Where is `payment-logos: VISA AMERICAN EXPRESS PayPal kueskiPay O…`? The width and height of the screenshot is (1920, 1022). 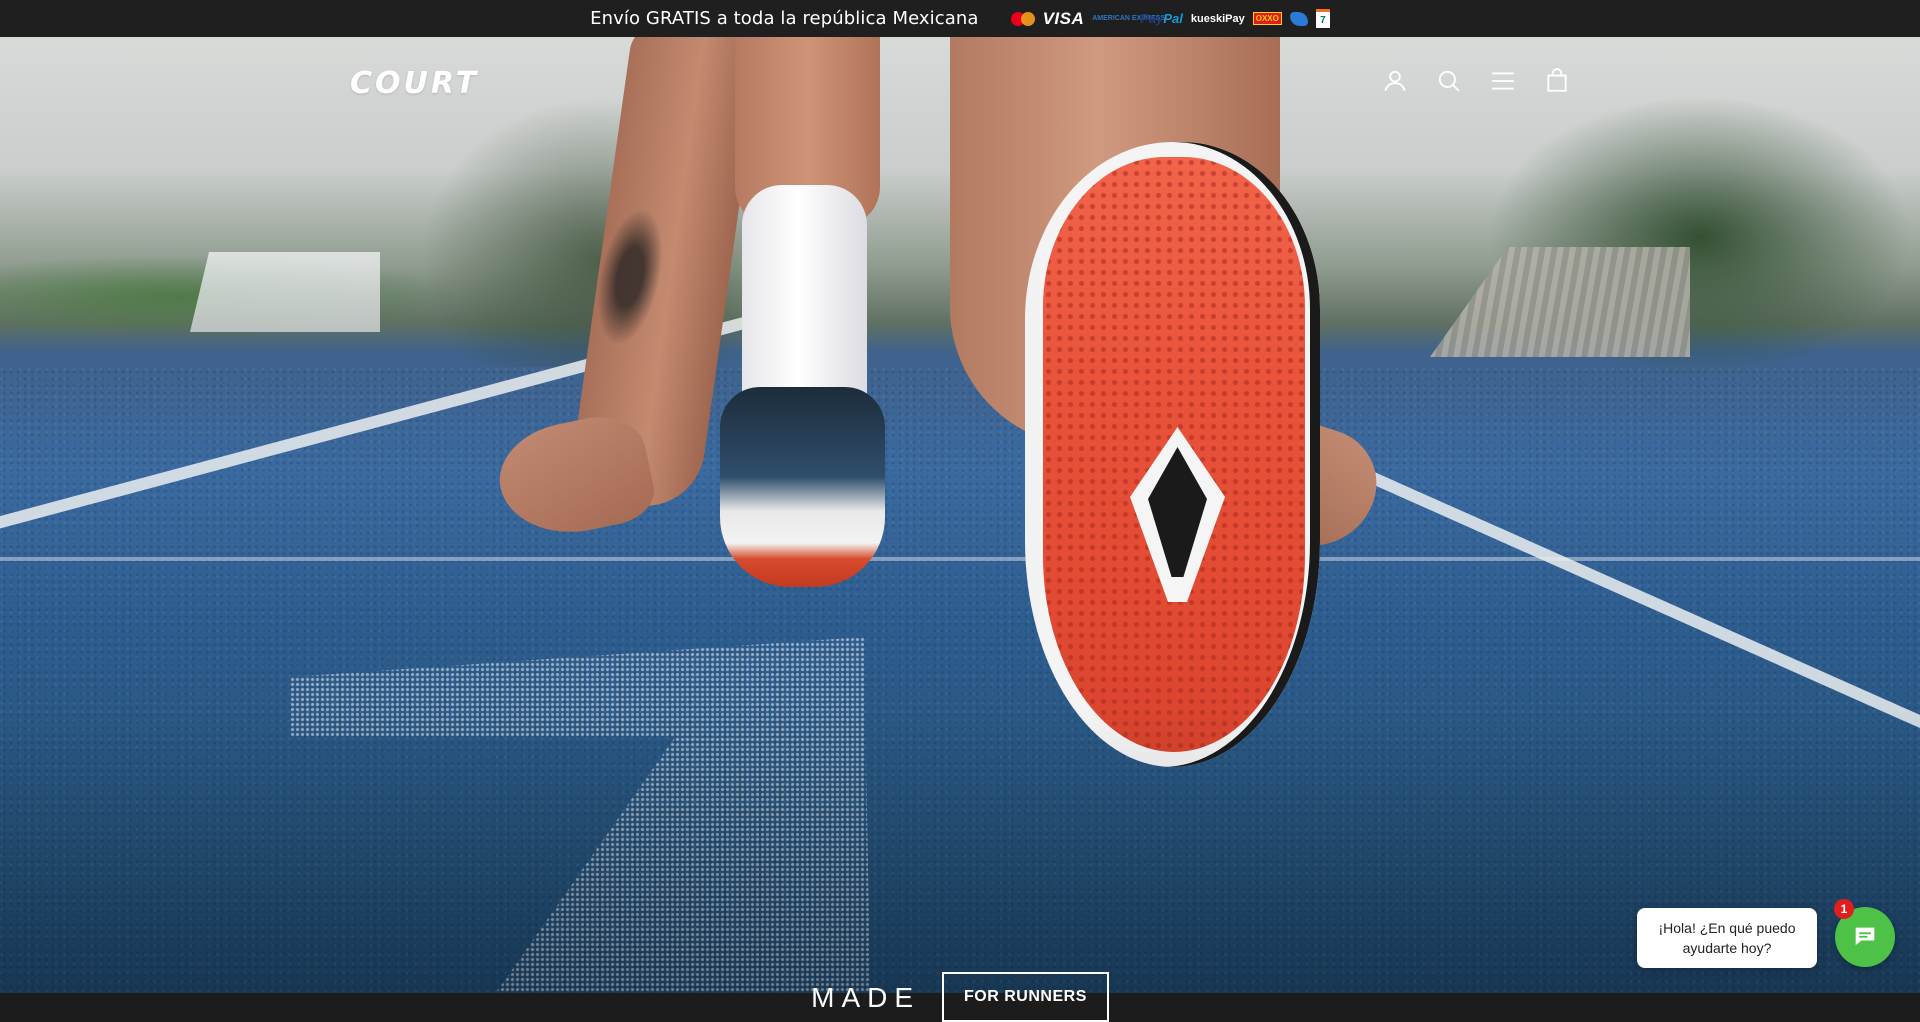 payment-logos: VISA AMERICAN EXPRESS PayPal kueskiPay O… is located at coordinates (1170, 18).